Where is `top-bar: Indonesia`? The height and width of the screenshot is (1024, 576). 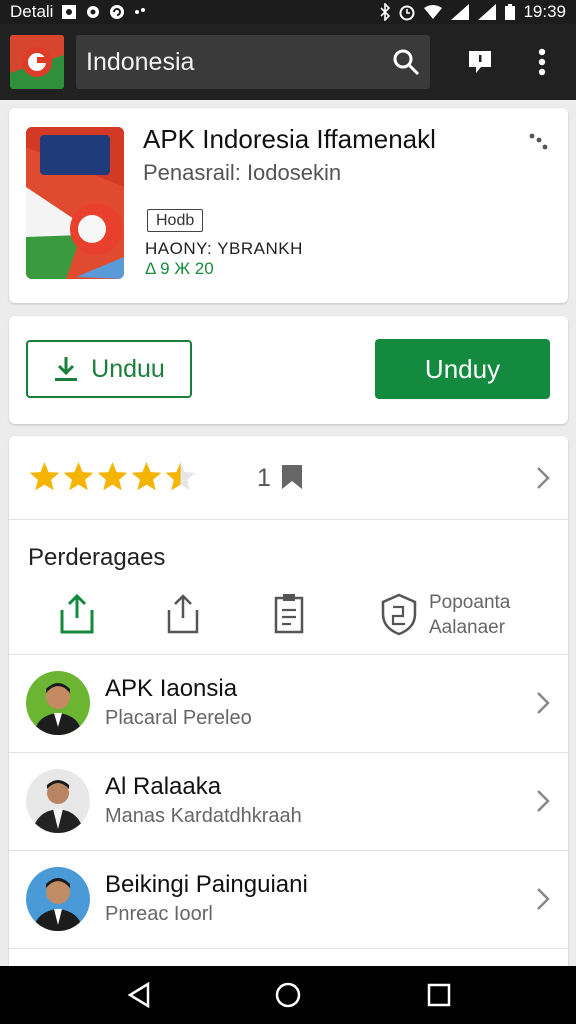
top-bar: Indonesia is located at coordinates (288, 62).